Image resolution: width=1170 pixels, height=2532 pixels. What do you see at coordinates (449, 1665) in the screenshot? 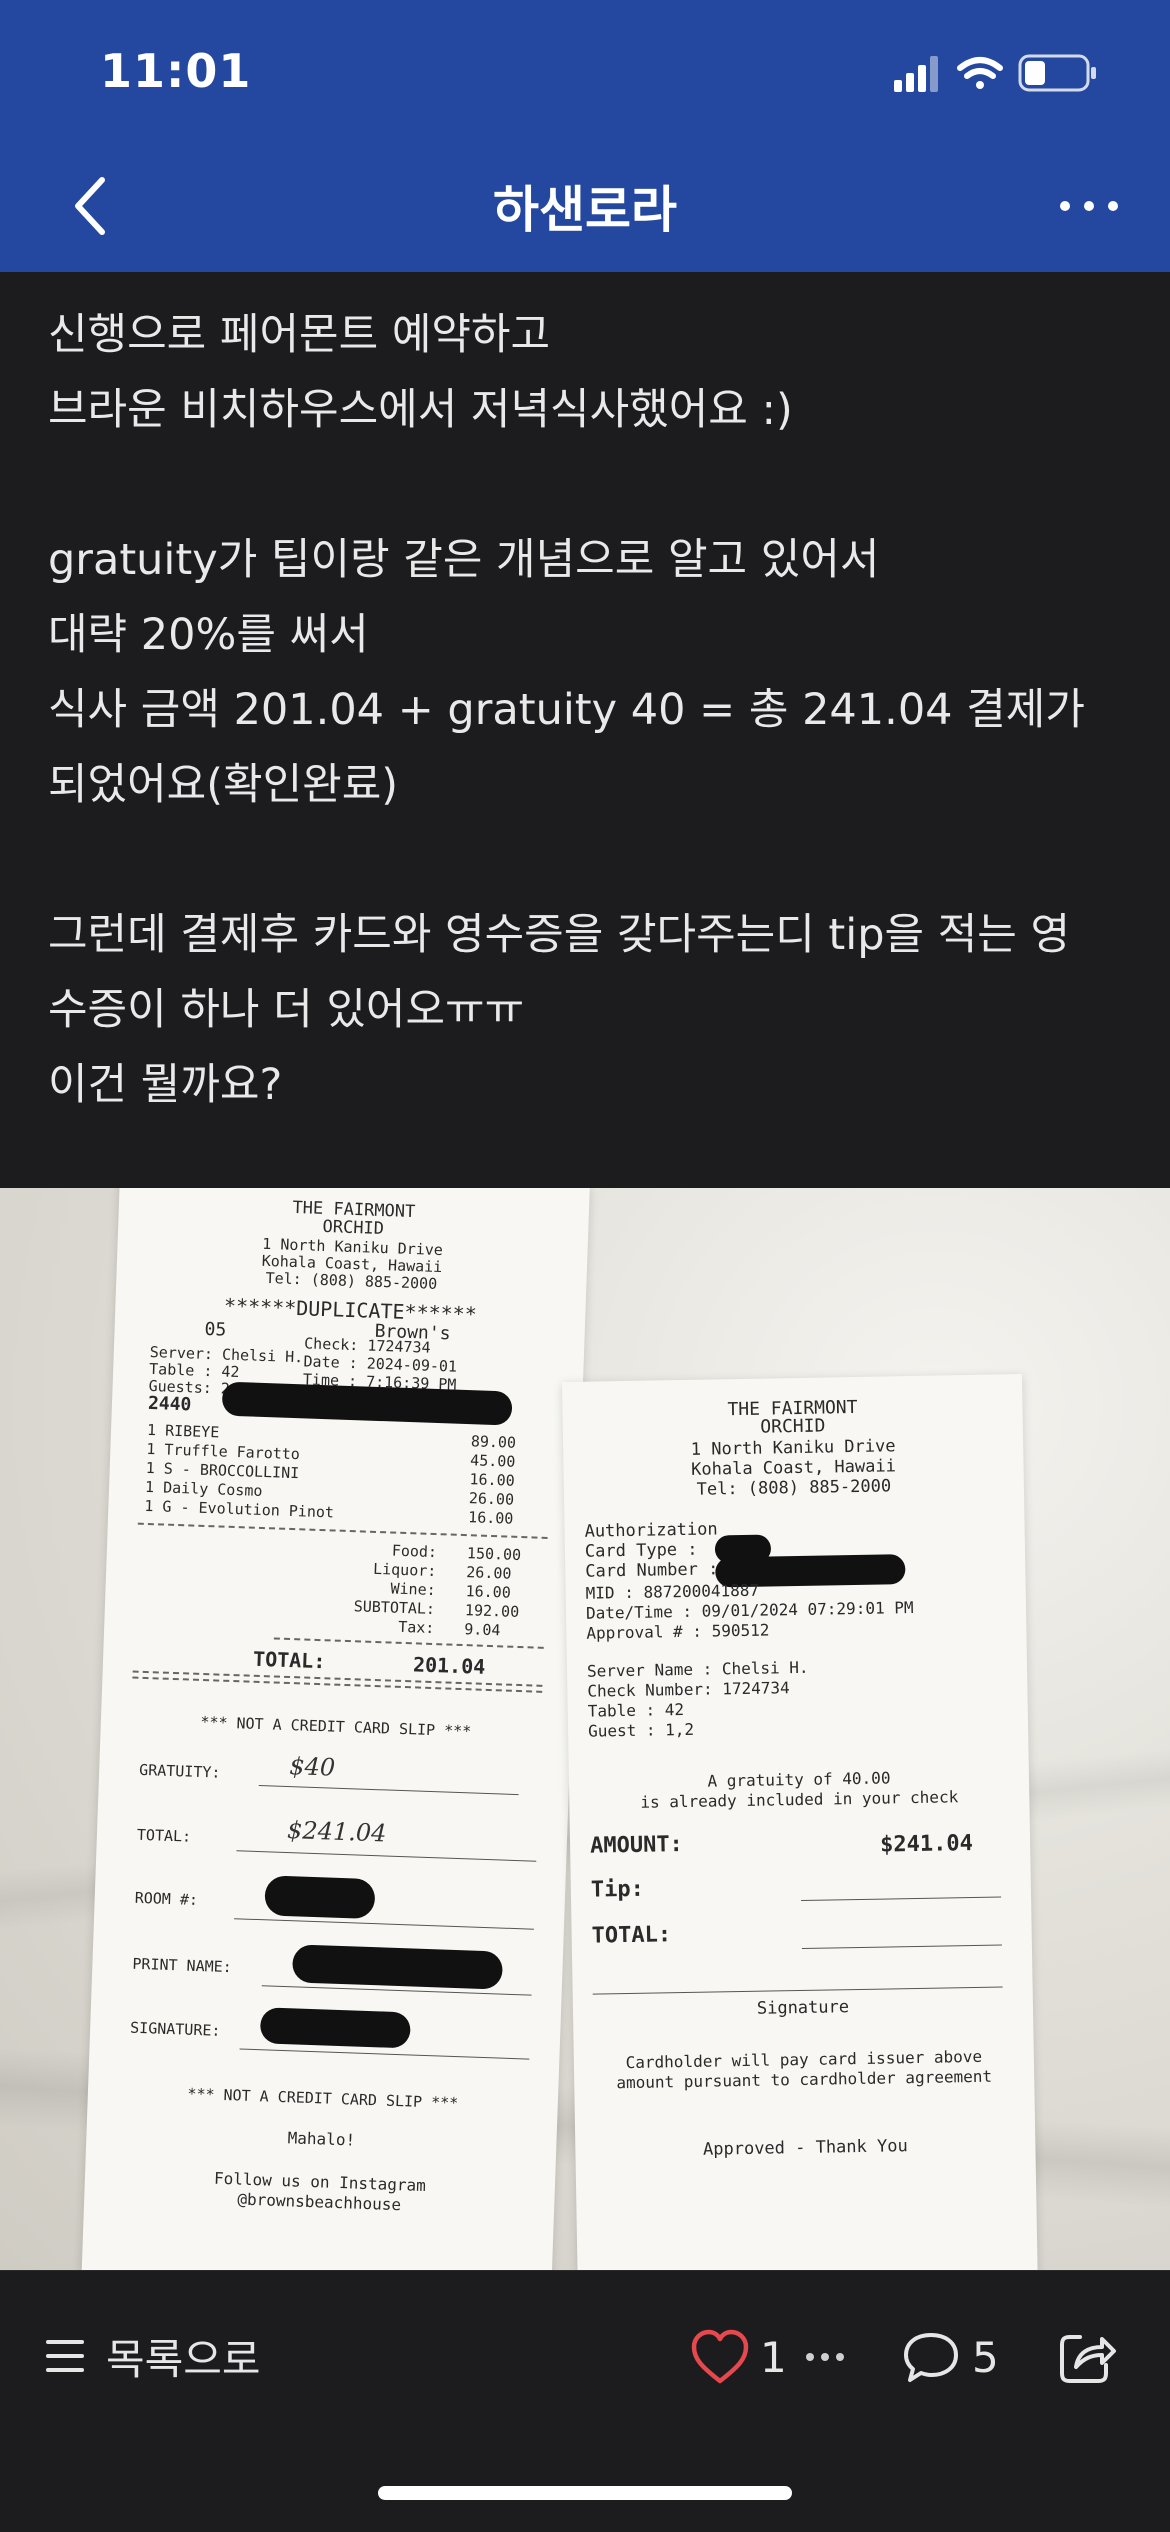
I see `receipt-total-value: 201.04` at bounding box center [449, 1665].